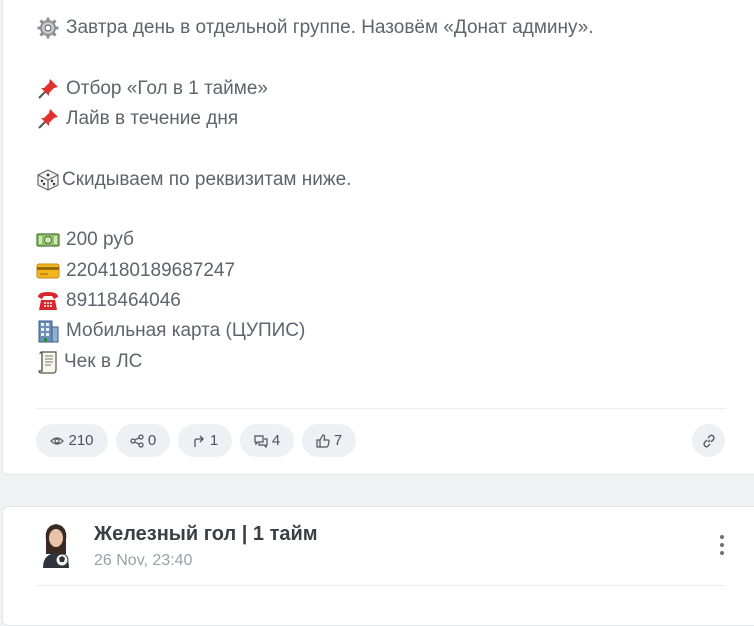  Describe the element at coordinates (207, 179) in the screenshot. I see `line-text: Скидываем по реквизитам ниже.` at that location.